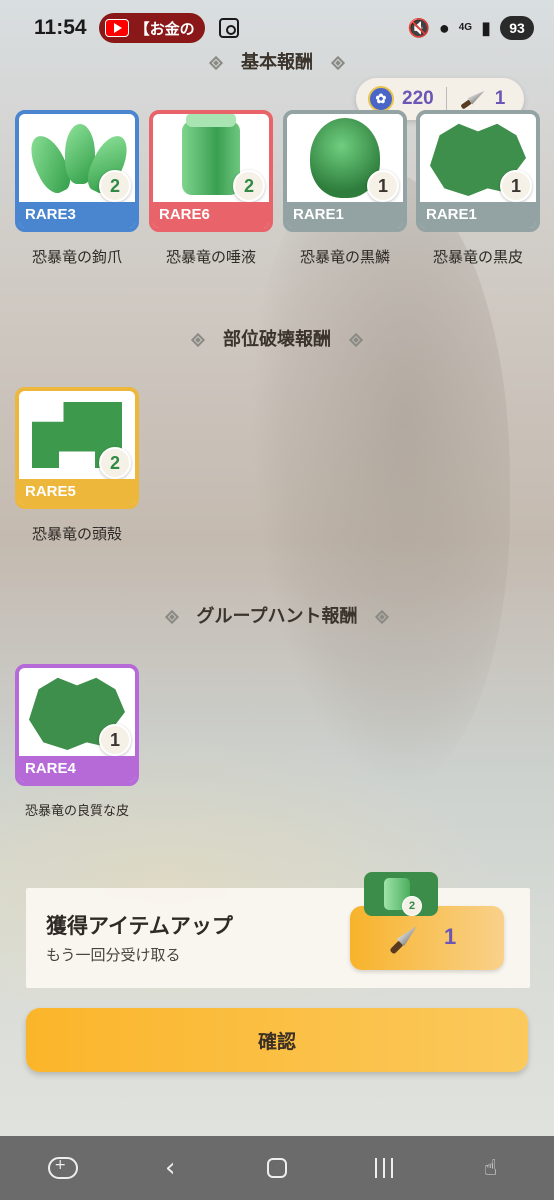 Image resolution: width=554 pixels, height=1200 pixels. I want to click on youtube-icon, so click(116, 28).